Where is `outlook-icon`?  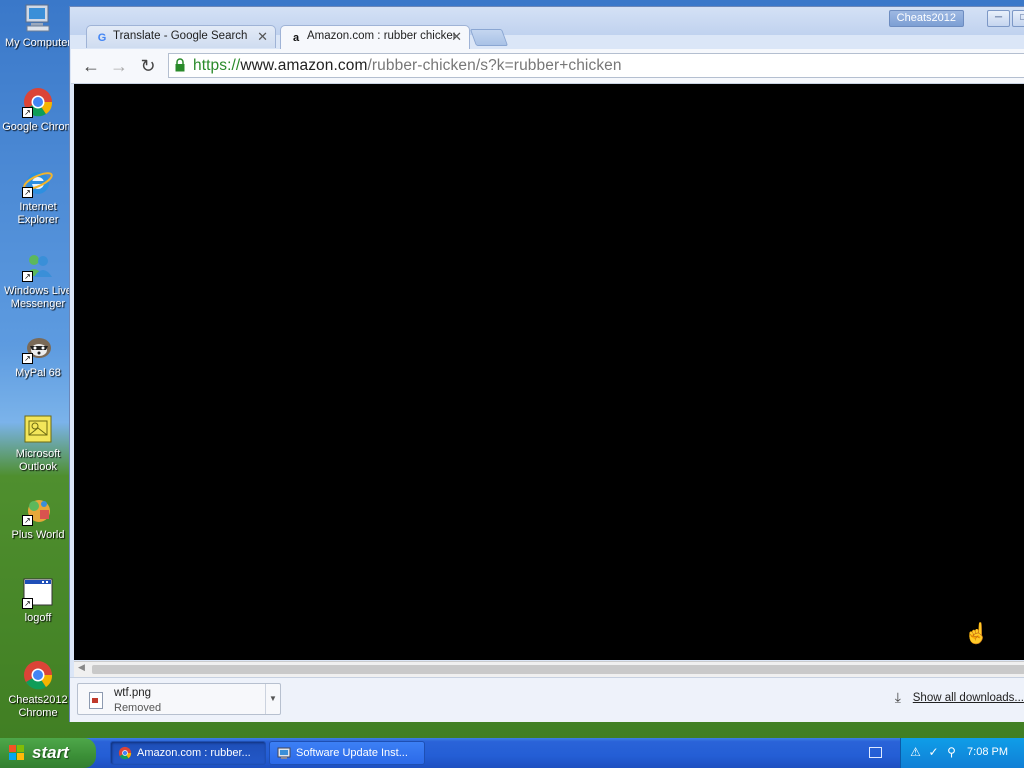
outlook-icon is located at coordinates (38, 429).